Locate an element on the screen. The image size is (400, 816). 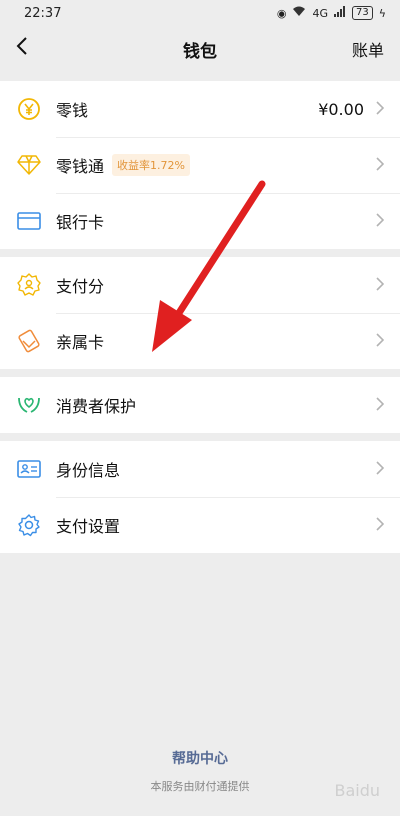
row-payment-settings: 支付设置 is located at coordinates (200, 525).